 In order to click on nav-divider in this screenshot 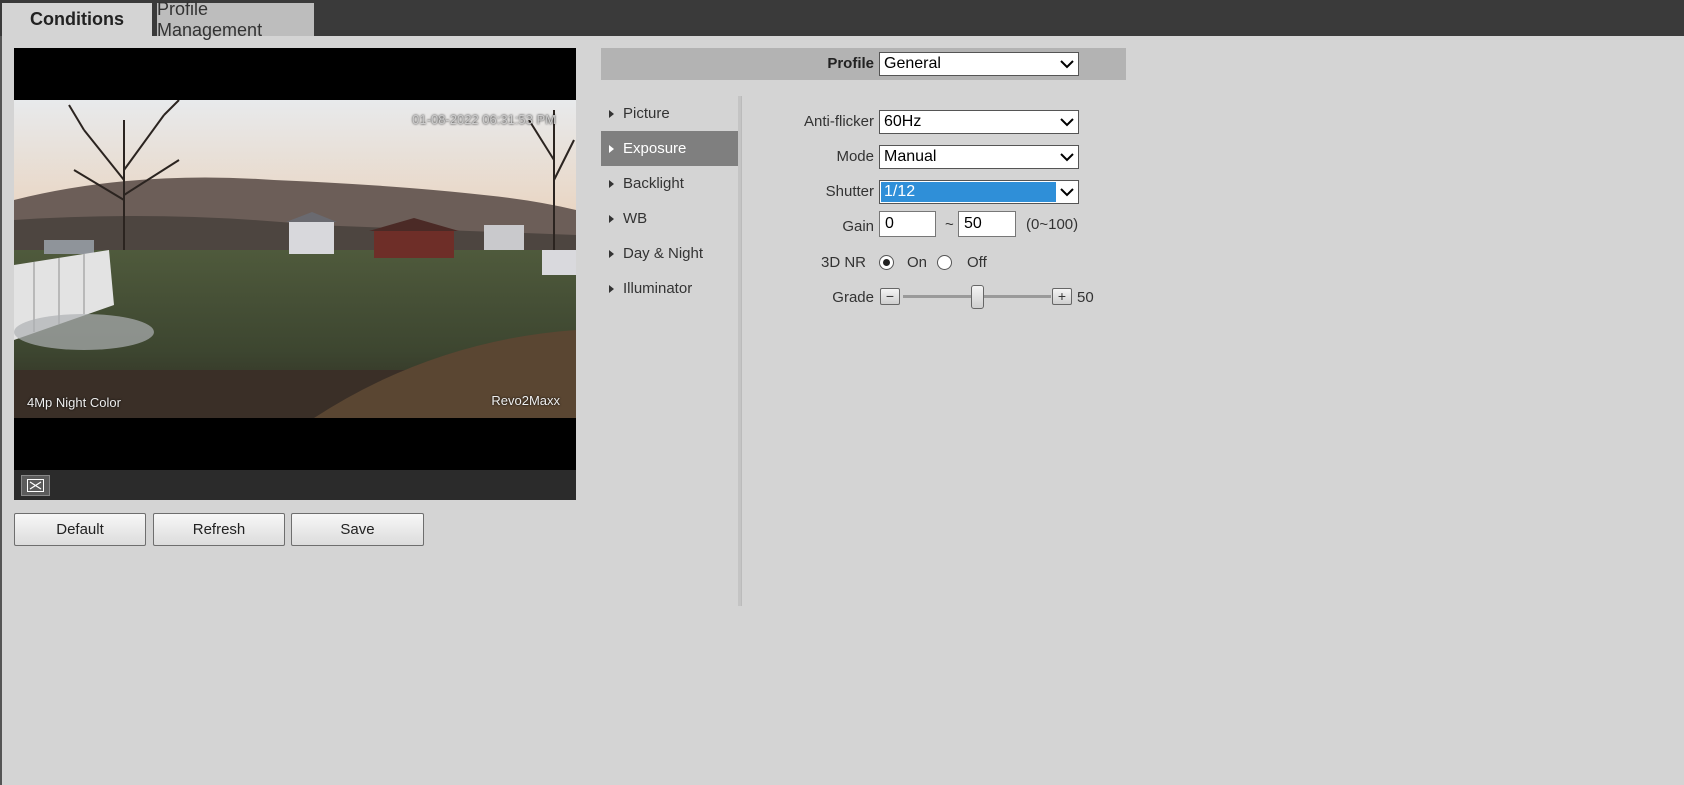, I will do `click(740, 351)`.